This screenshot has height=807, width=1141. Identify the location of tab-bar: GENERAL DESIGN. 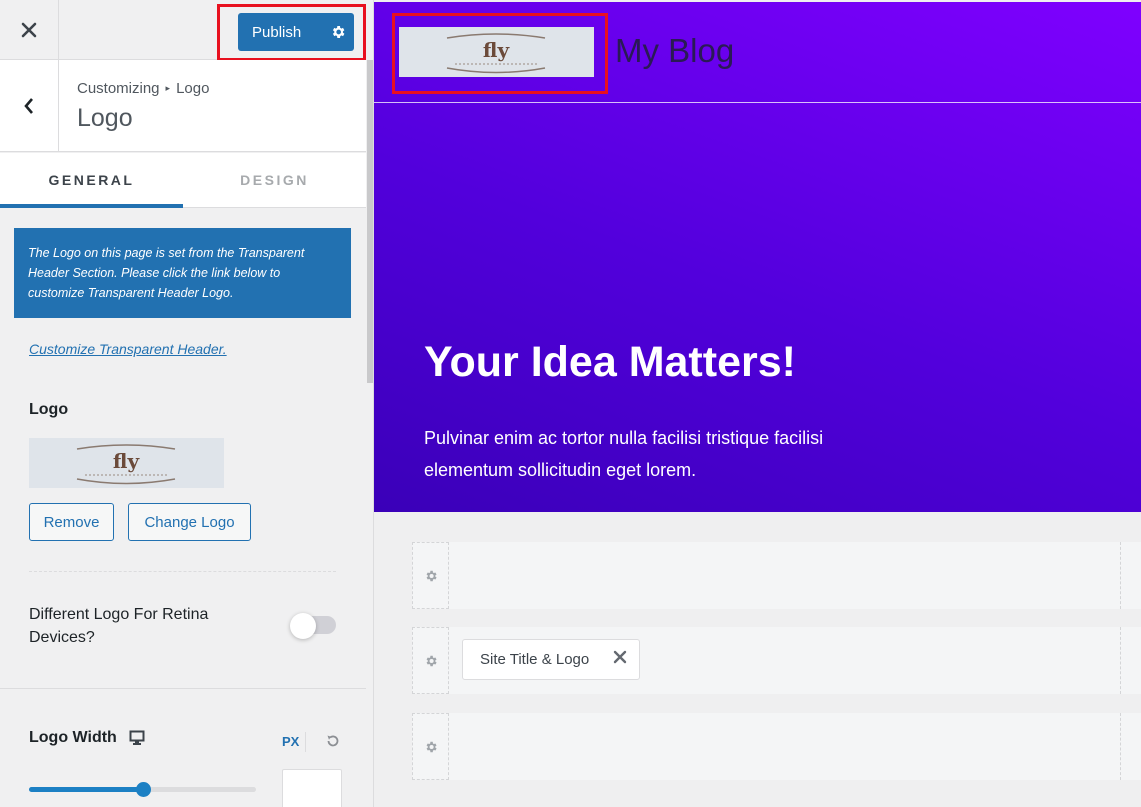
(183, 180).